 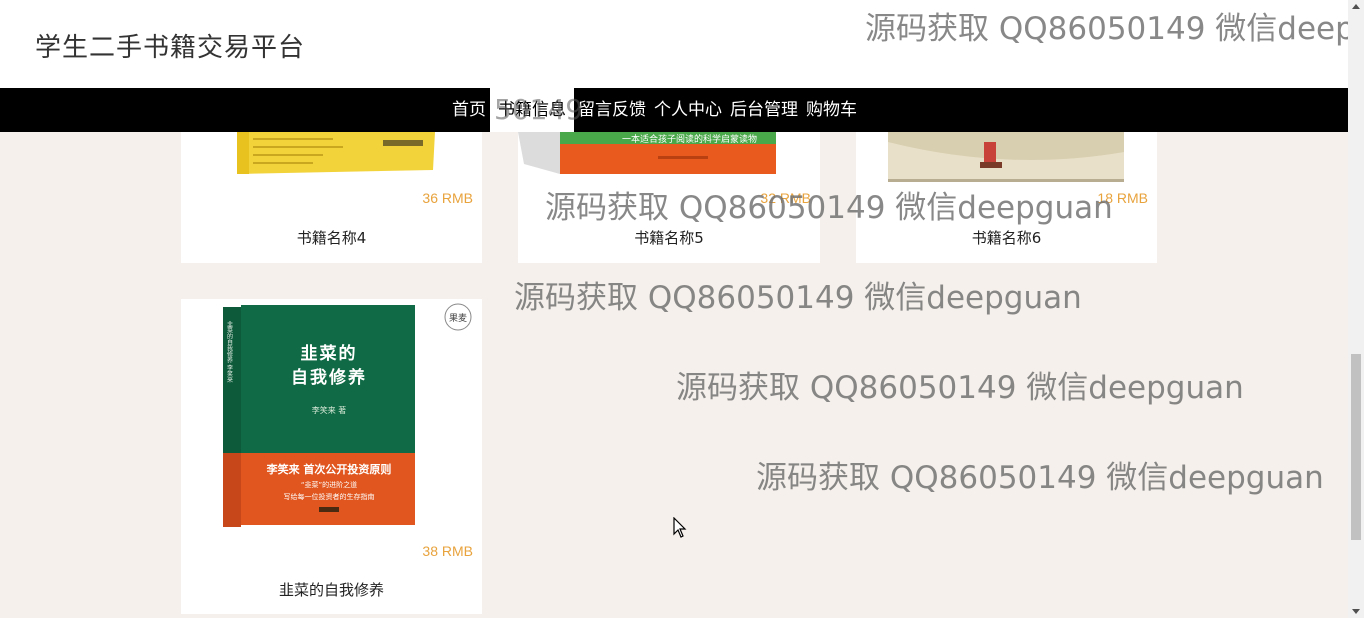 What do you see at coordinates (1356, 611) in the screenshot?
I see `scroll-down-arrow-icon` at bounding box center [1356, 611].